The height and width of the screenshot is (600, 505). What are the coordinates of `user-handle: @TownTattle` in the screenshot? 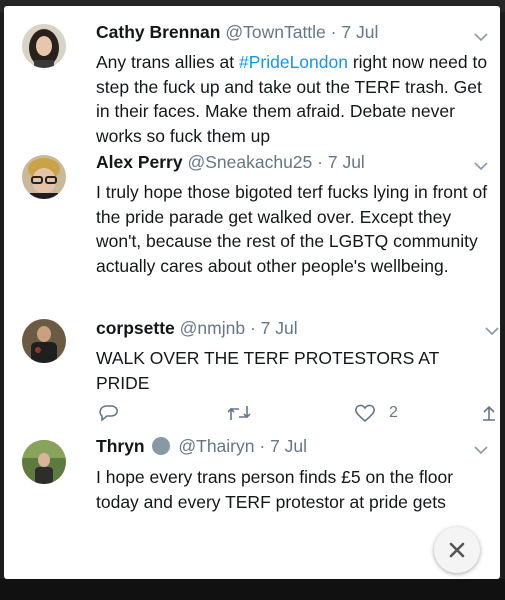 It's located at (275, 32).